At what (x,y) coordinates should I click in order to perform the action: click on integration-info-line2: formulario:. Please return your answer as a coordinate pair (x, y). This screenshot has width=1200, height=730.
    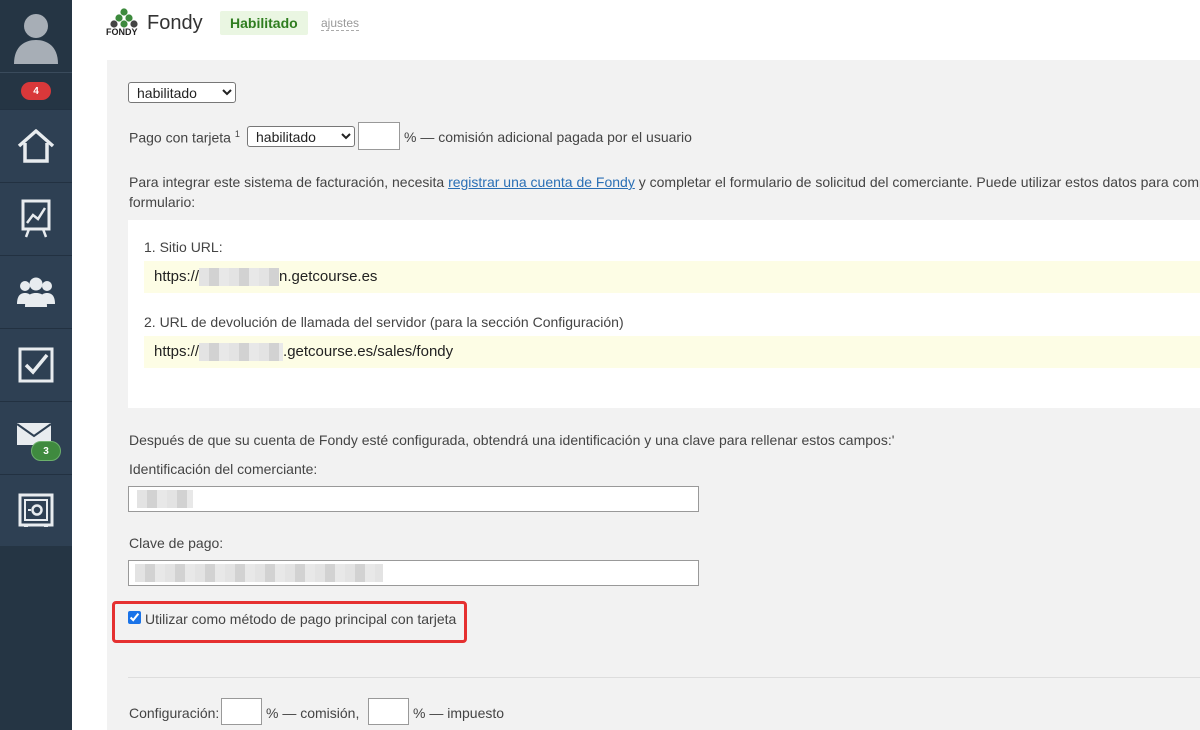
    Looking at the image, I should click on (162, 202).